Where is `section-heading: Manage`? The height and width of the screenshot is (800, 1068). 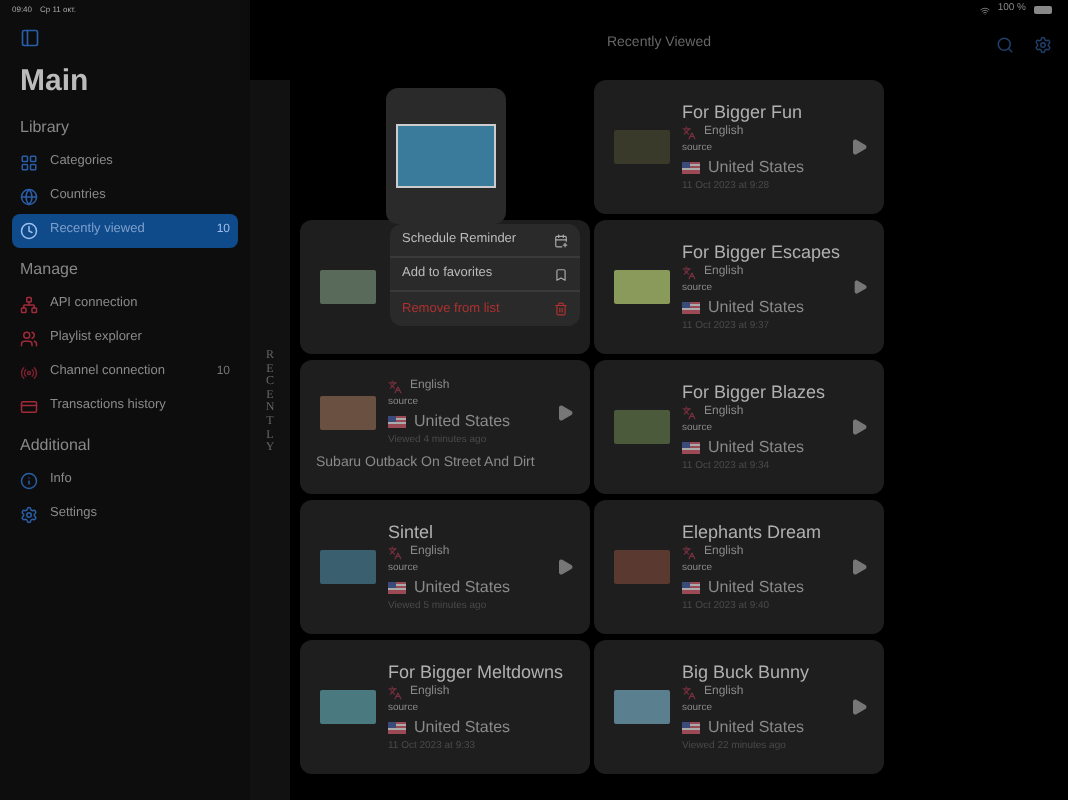 section-heading: Manage is located at coordinates (50, 269).